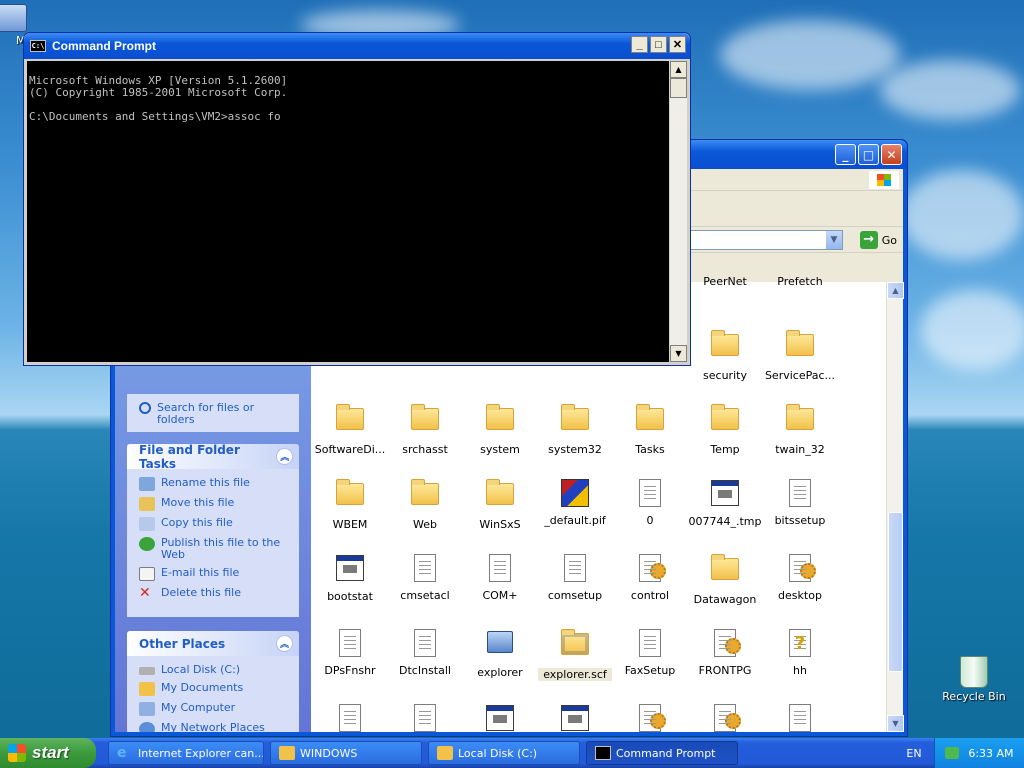  Describe the element at coordinates (833, 240) in the screenshot. I see `address-dropdown-button: ▼` at that location.